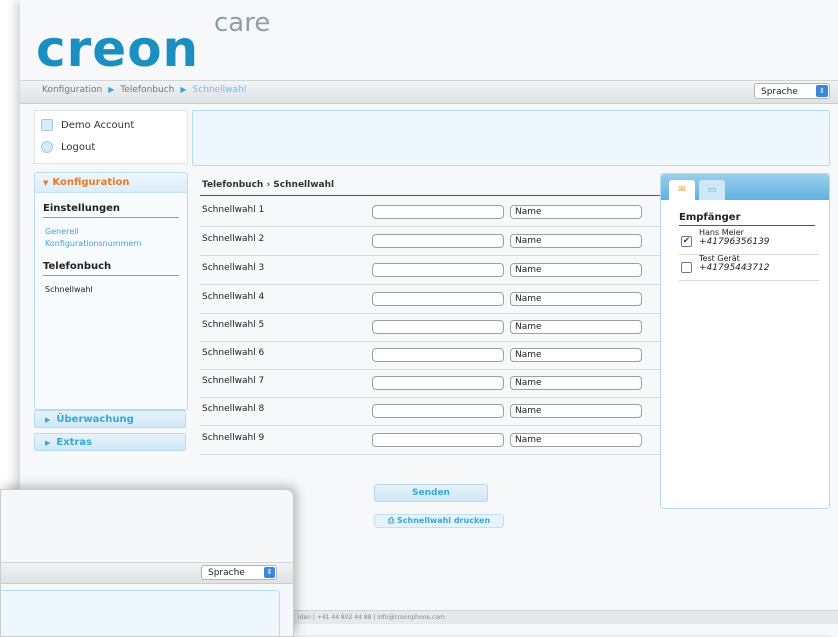  I want to click on nav-group-title: Telefonbuch, so click(111, 268).